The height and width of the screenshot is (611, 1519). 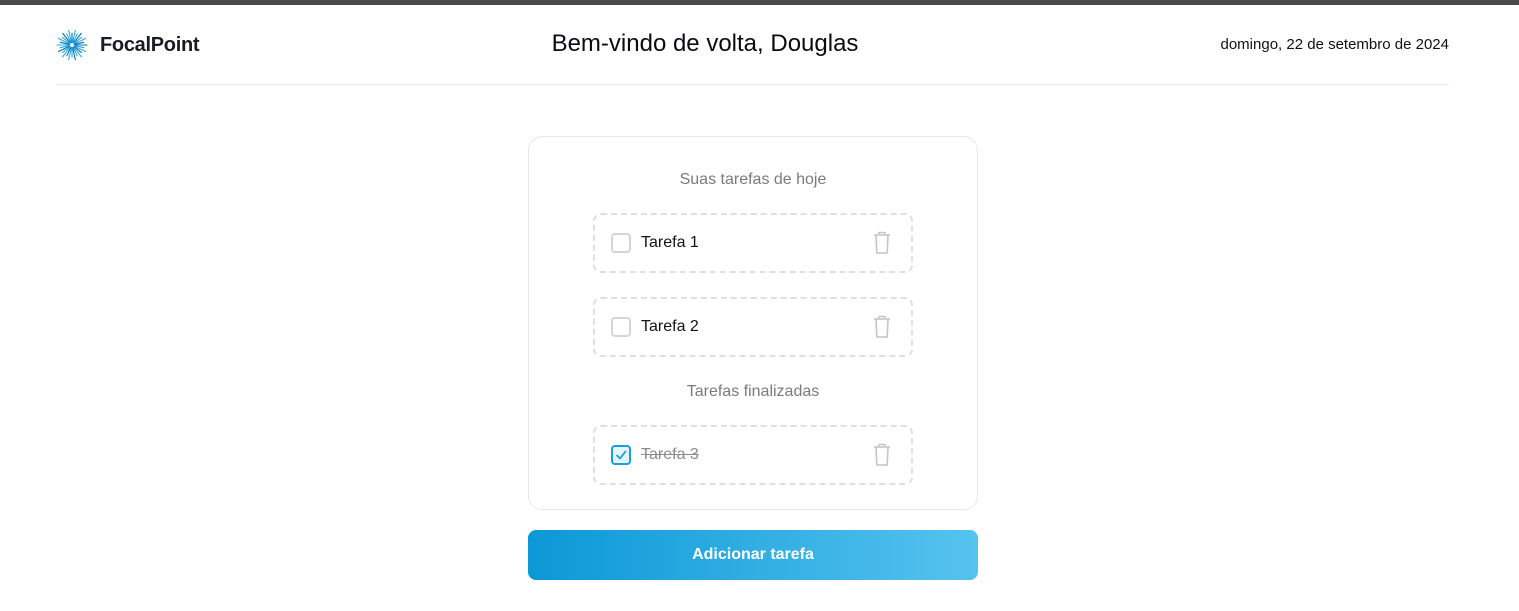 I want to click on today-tasks-title: Suas tarefas de hoje, so click(x=753, y=179).